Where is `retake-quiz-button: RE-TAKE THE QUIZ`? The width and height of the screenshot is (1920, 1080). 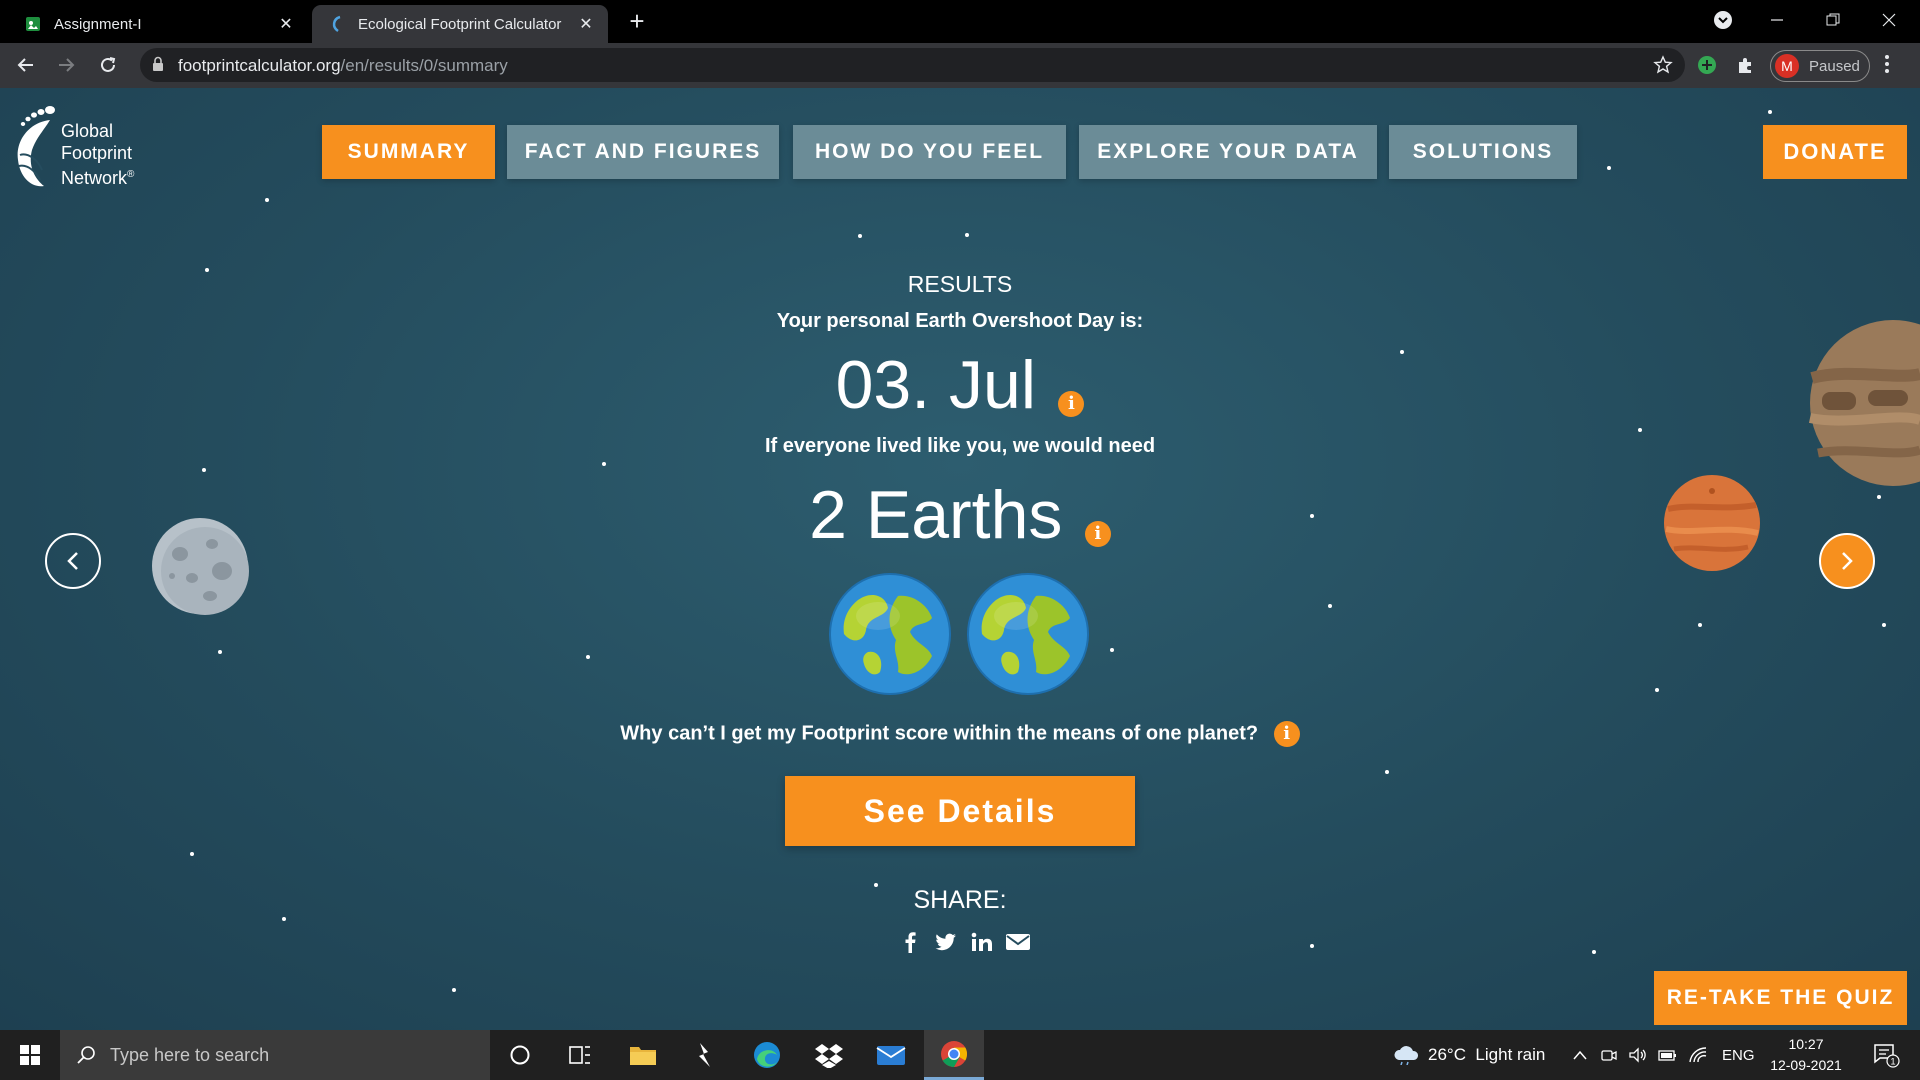 retake-quiz-button: RE-TAKE THE QUIZ is located at coordinates (1780, 998).